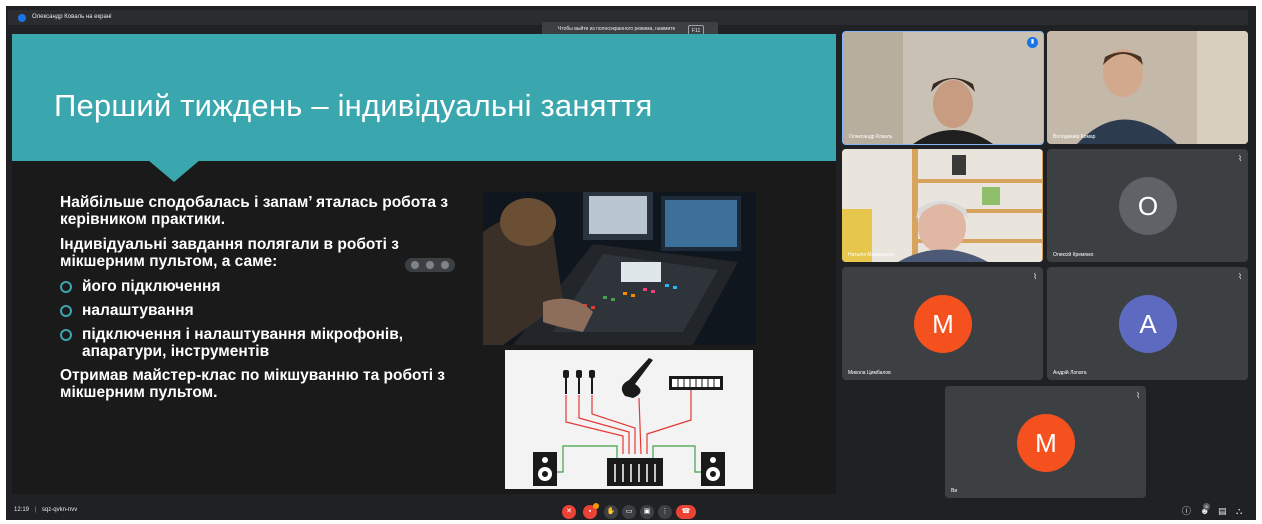  I want to click on participant-tile: ⌇ M Микола Цимбалов, so click(942, 323).